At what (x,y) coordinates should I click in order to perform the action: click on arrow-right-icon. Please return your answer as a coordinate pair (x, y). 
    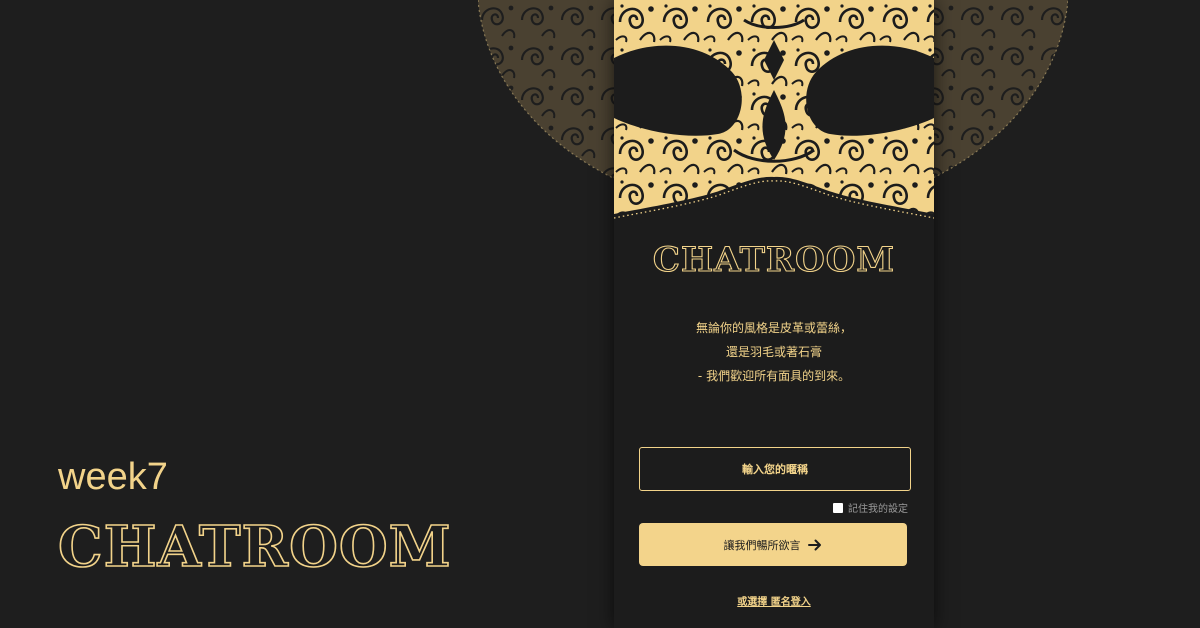
    Looking at the image, I should click on (814, 544).